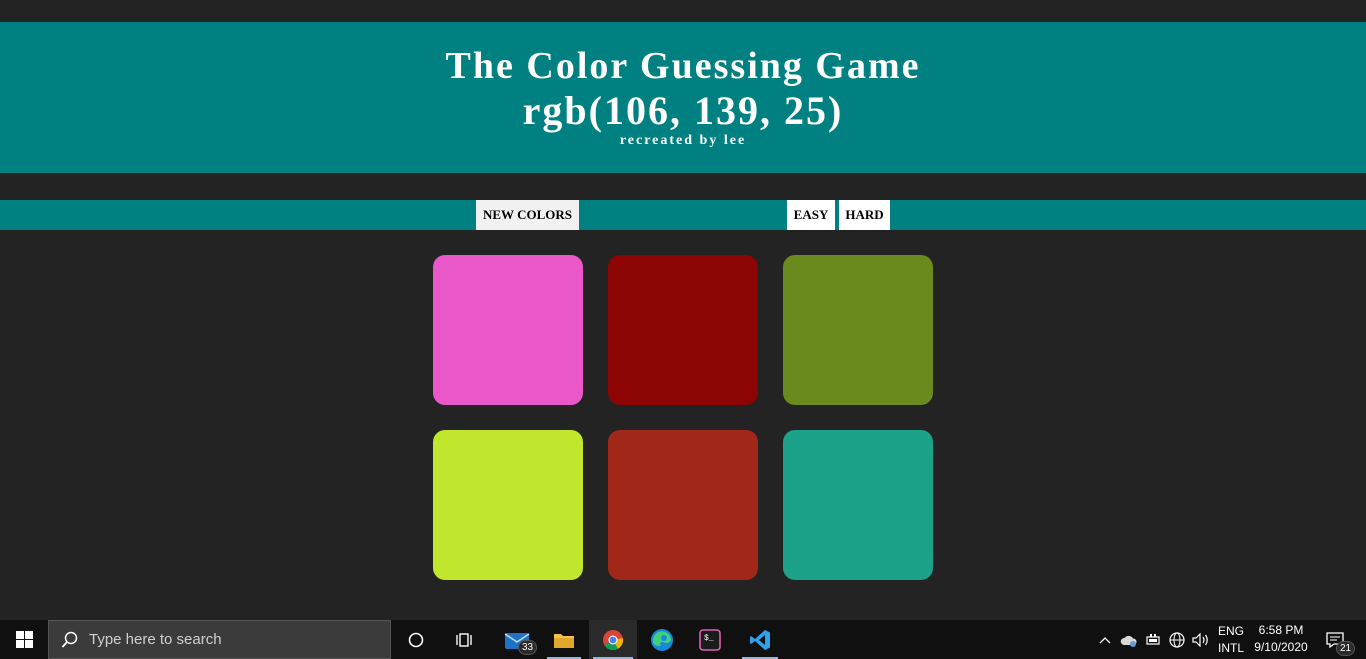 The height and width of the screenshot is (659, 1366). Describe the element at coordinates (1105, 639) in the screenshot. I see `chevron-up-icon` at that location.